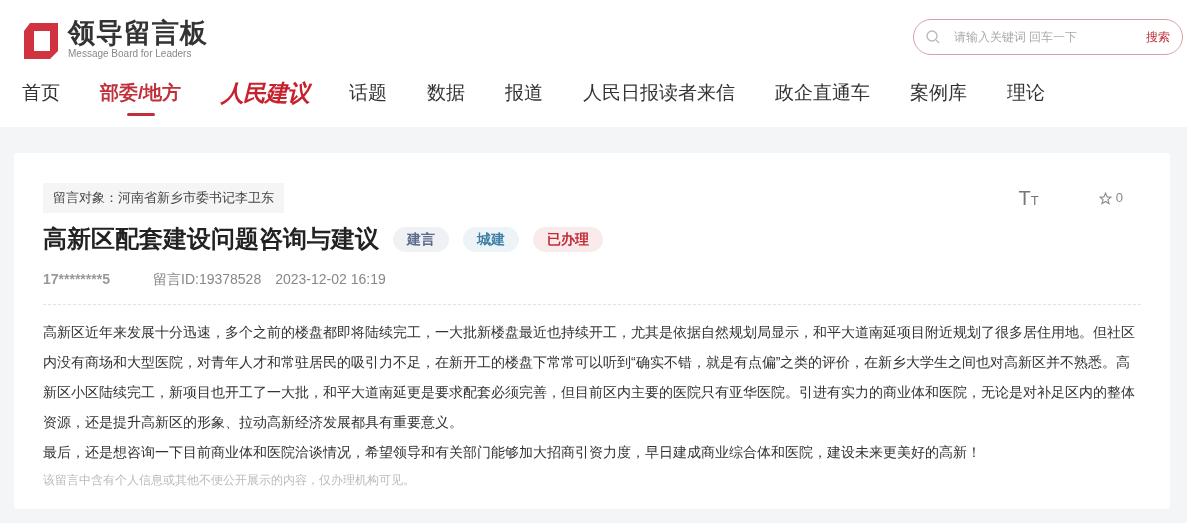 The height and width of the screenshot is (523, 1187). Describe the element at coordinates (207, 279) in the screenshot. I see `message-id: 留言ID:19378528` at that location.